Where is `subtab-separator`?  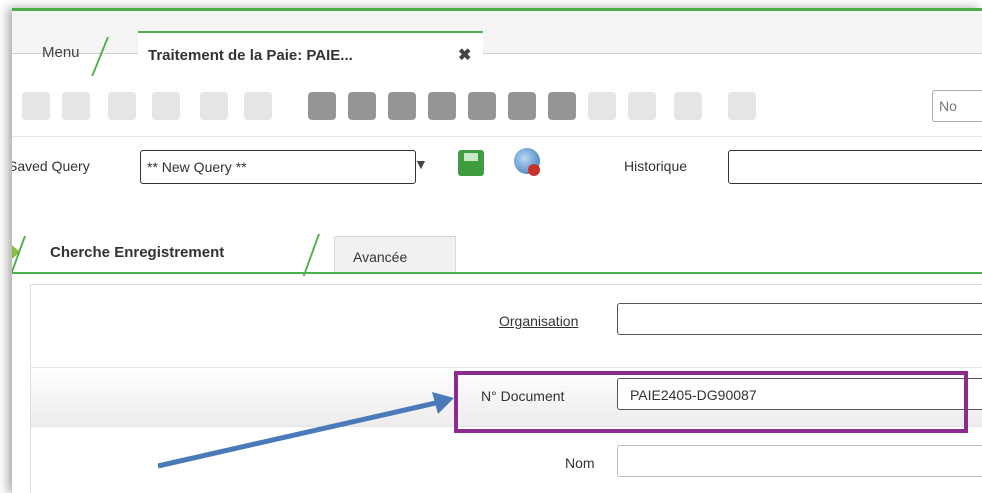 subtab-separator is located at coordinates (311, 255).